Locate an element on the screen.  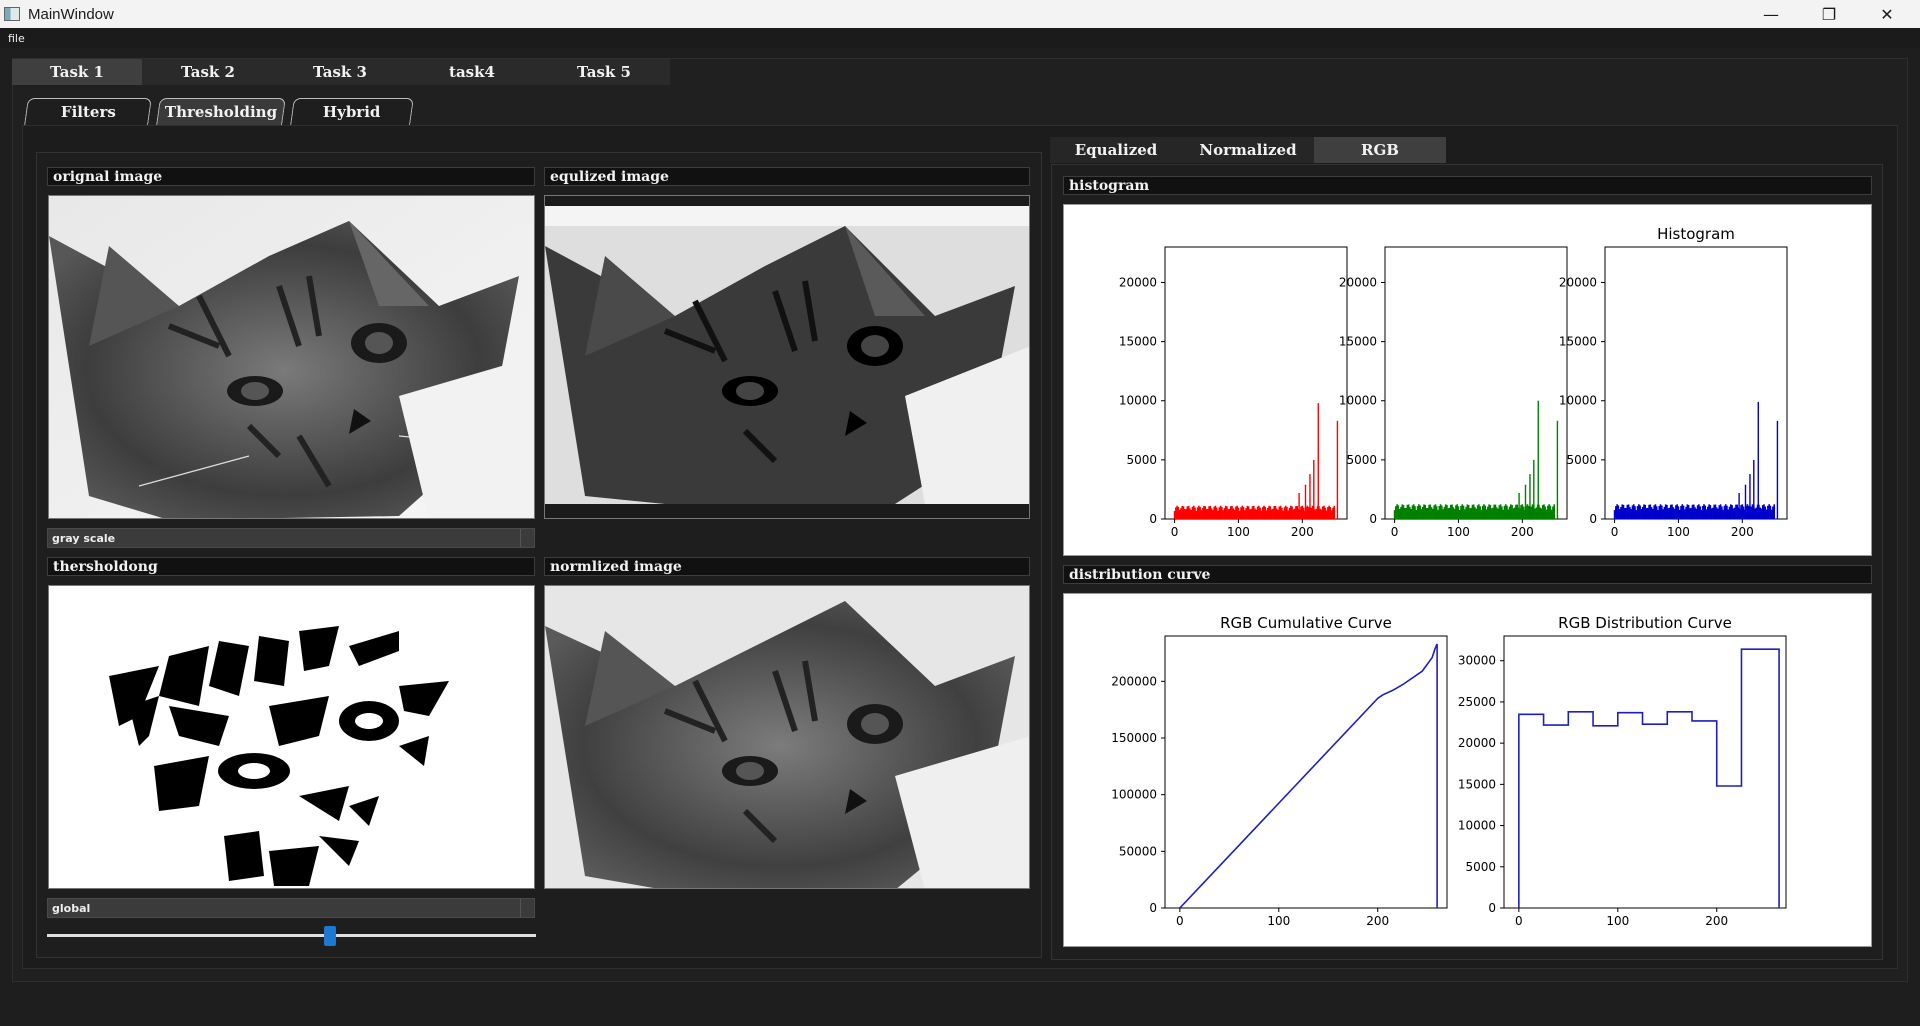
close-button: ✕ is located at coordinates (1887, 14).